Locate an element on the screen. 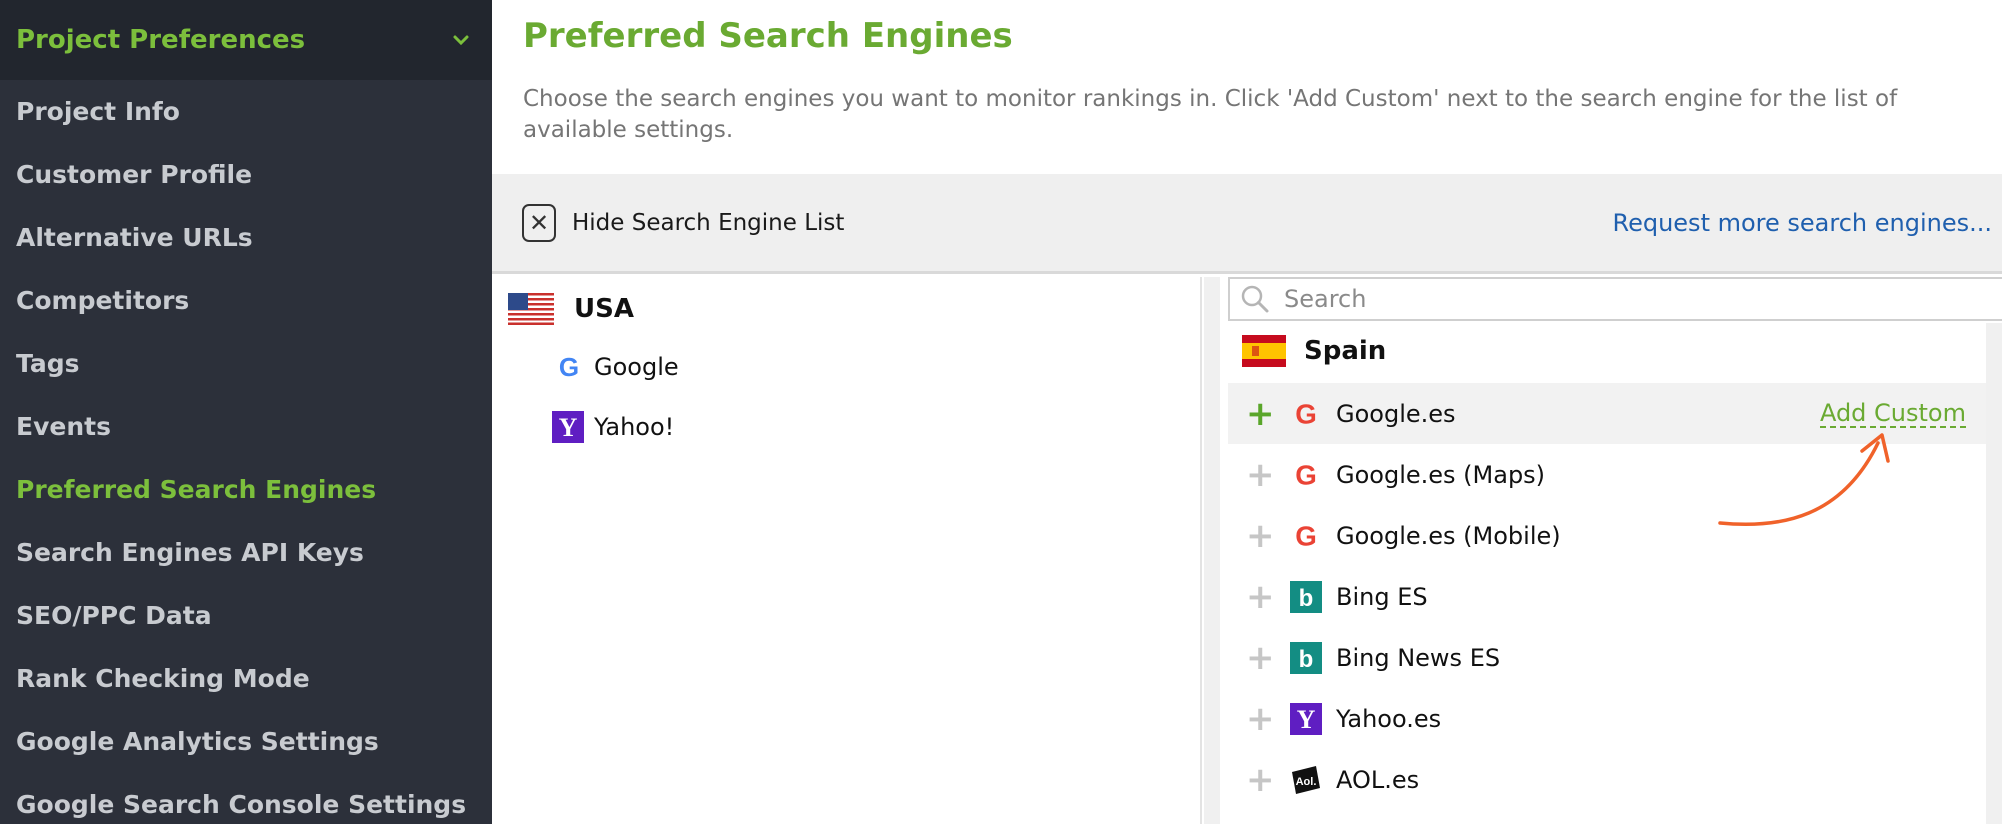 The width and height of the screenshot is (2002, 824). sidebar-item-alternative-urls: Alternative URLs is located at coordinates (246, 237).